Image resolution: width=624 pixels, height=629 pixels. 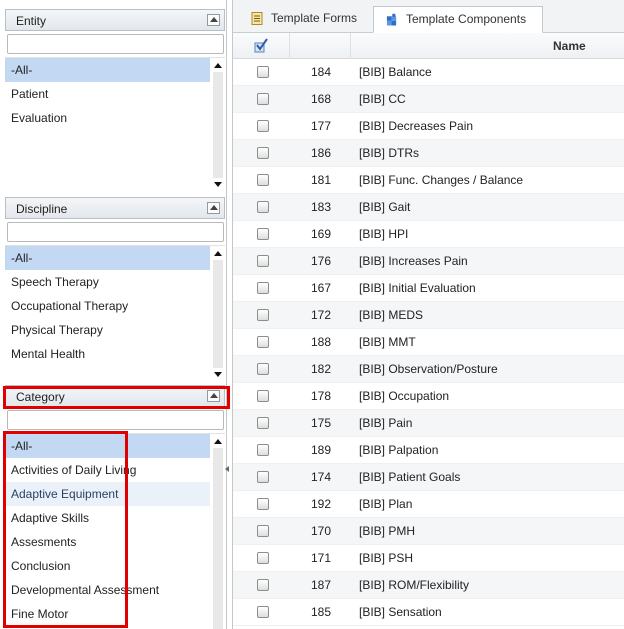 What do you see at coordinates (428, 531) in the screenshot?
I see `table-row: 170 [BIB] PMH` at bounding box center [428, 531].